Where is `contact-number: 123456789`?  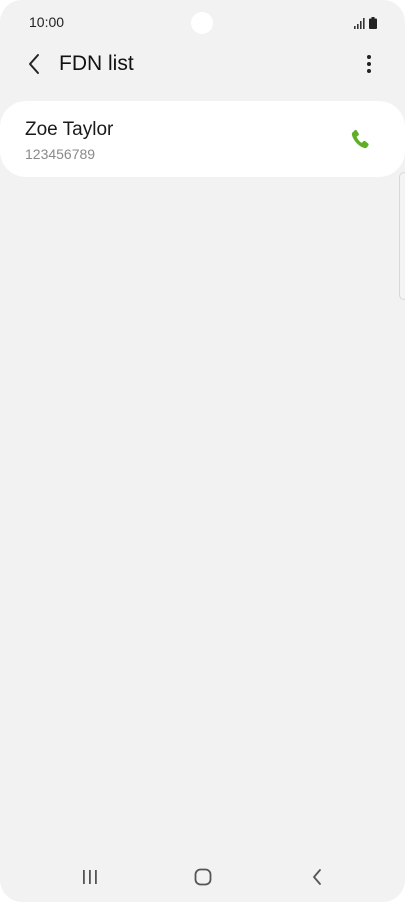 contact-number: 123456789 is located at coordinates (60, 154).